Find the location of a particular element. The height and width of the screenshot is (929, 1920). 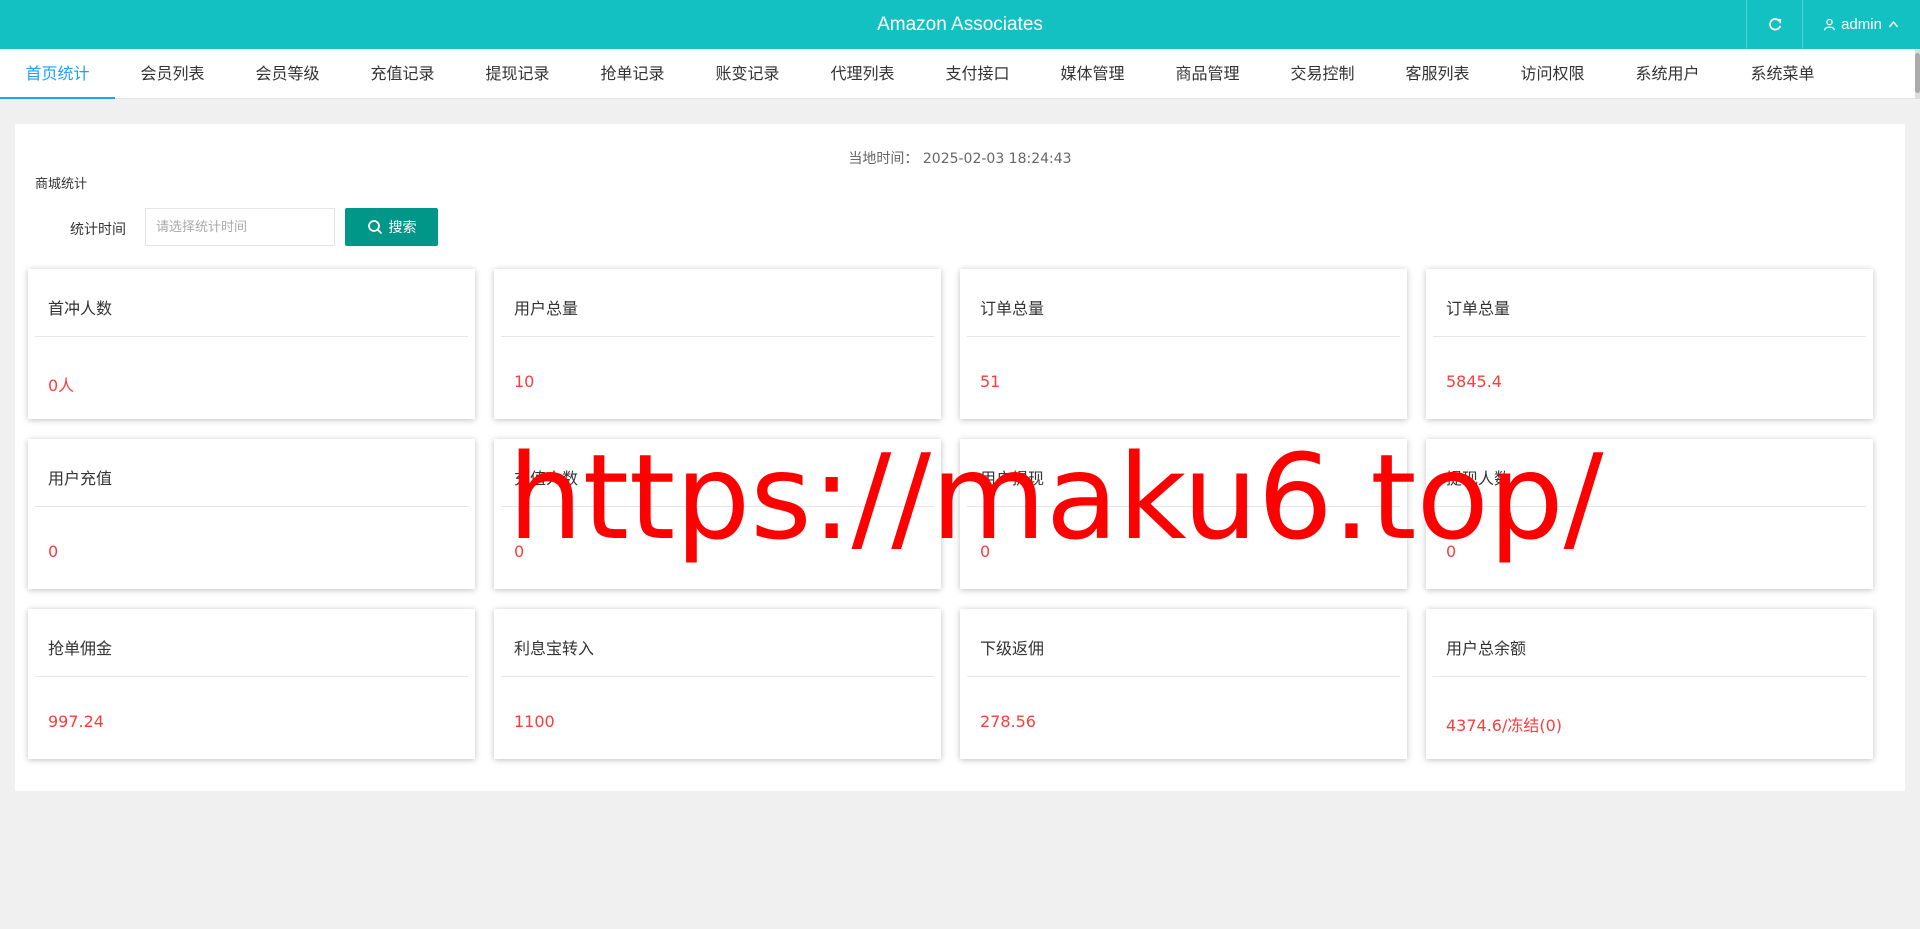

stat-card-value: 278.56 is located at coordinates (1008, 721).